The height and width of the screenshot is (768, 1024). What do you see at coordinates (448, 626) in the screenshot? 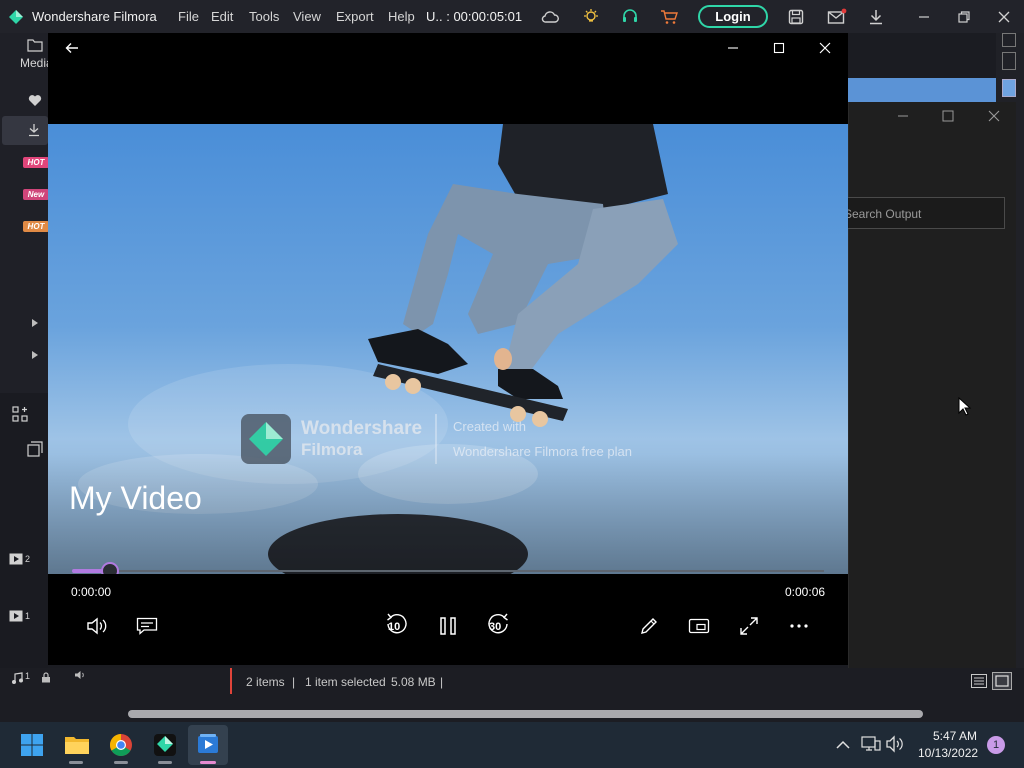
I see `pause-icon` at bounding box center [448, 626].